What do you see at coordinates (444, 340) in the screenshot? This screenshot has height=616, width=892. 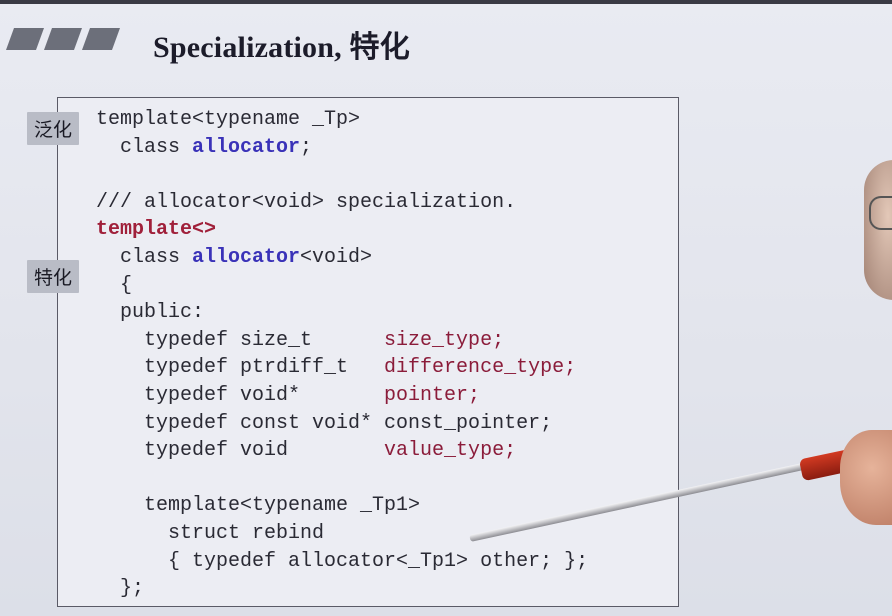 I see `code-token: size_type;` at bounding box center [444, 340].